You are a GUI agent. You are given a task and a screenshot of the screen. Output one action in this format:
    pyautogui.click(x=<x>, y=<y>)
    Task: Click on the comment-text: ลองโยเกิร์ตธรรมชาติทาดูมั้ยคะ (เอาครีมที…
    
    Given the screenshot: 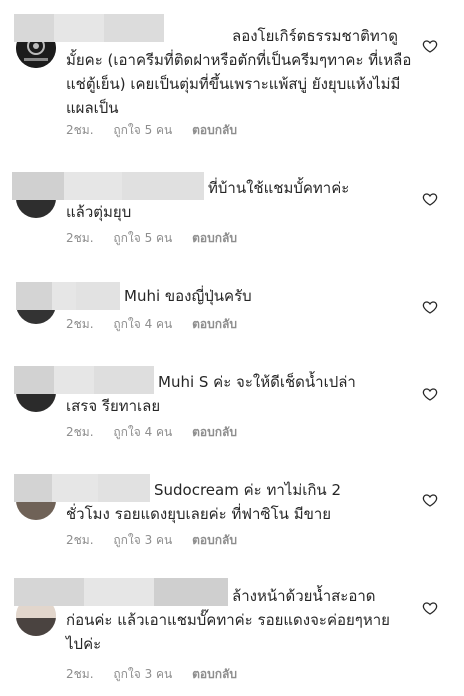 What is the action you would take?
    pyautogui.click(x=239, y=72)
    